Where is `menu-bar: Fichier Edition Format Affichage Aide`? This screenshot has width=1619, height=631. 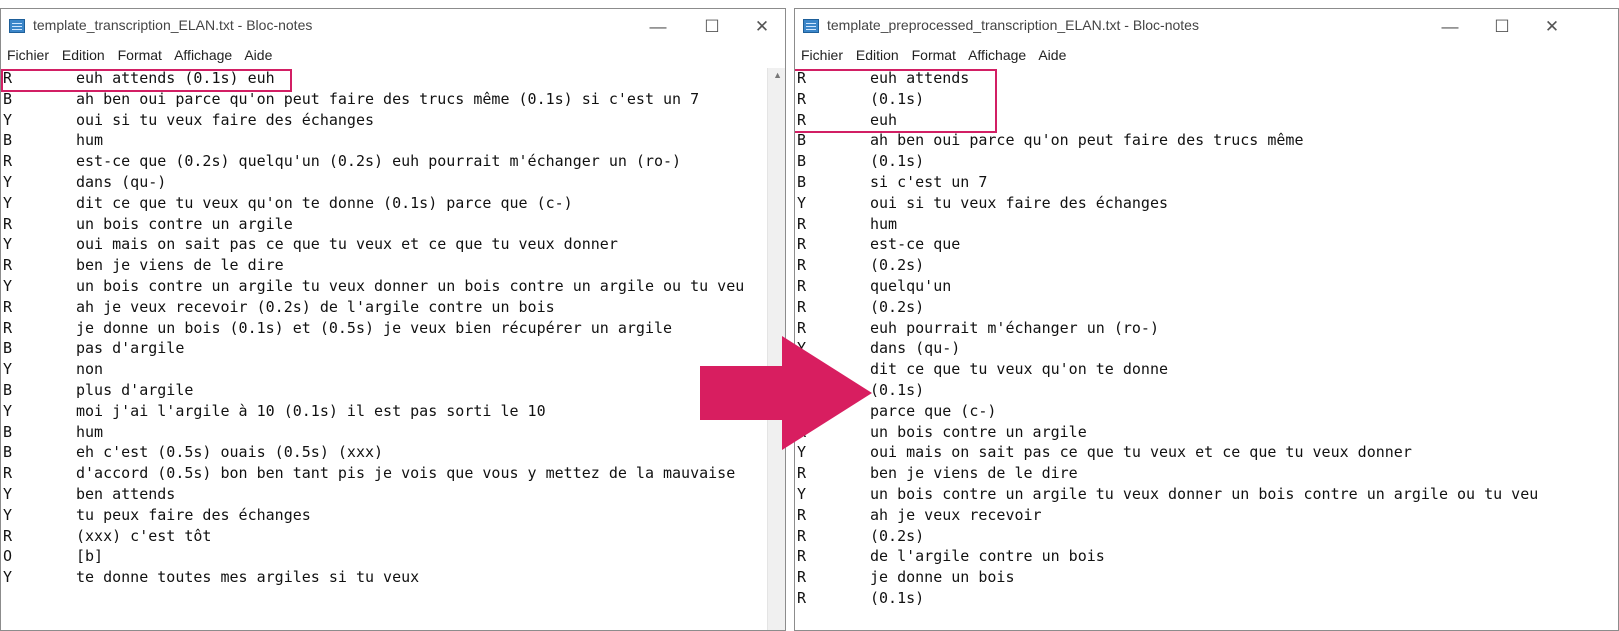
menu-bar: Fichier Edition Format Affichage Aide is located at coordinates (393, 56).